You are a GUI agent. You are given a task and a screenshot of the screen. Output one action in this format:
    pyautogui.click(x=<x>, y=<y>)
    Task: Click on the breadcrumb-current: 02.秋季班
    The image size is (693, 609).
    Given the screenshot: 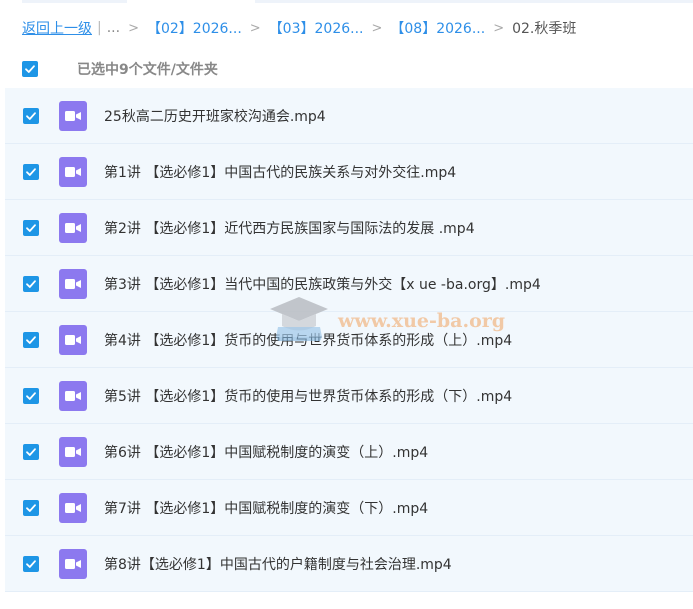 What is the action you would take?
    pyautogui.click(x=544, y=29)
    